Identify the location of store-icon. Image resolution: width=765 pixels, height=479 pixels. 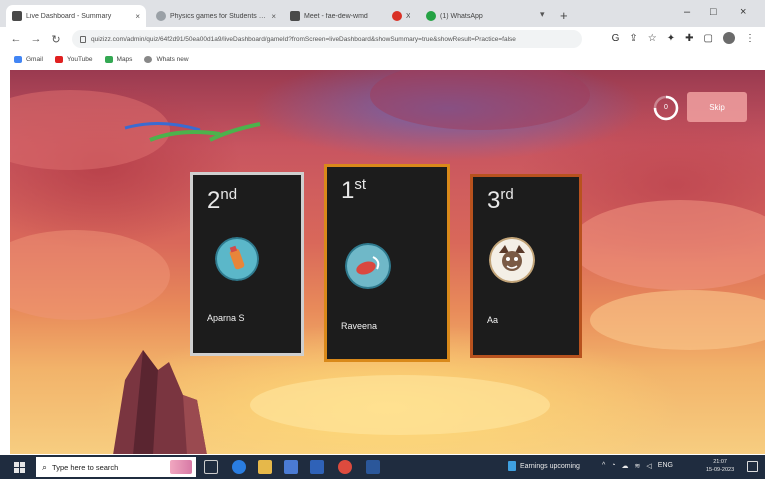
(291, 467).